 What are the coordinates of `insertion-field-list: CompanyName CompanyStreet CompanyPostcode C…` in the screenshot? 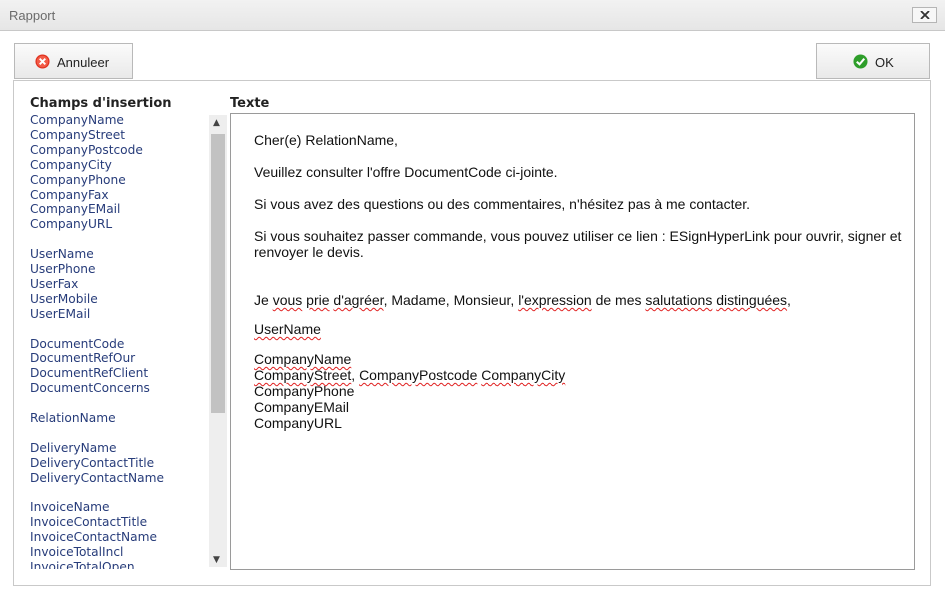 It's located at (118, 341).